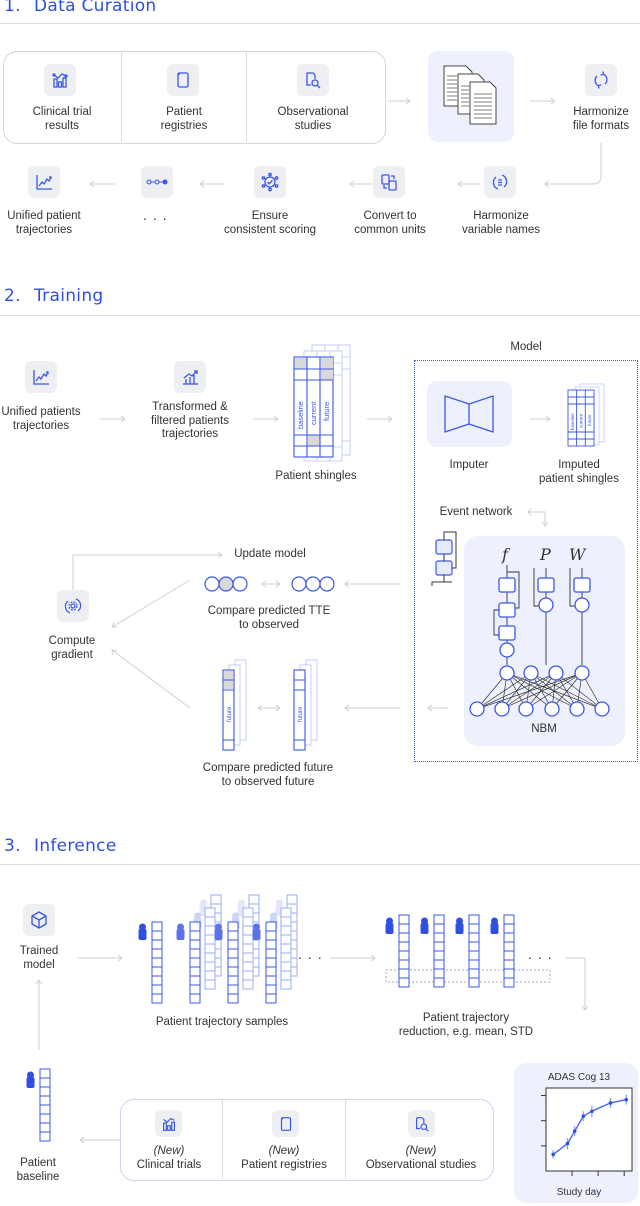 This screenshot has width=640, height=1206. Describe the element at coordinates (345, 142) in the screenshot. I see `curation-arrows` at that location.